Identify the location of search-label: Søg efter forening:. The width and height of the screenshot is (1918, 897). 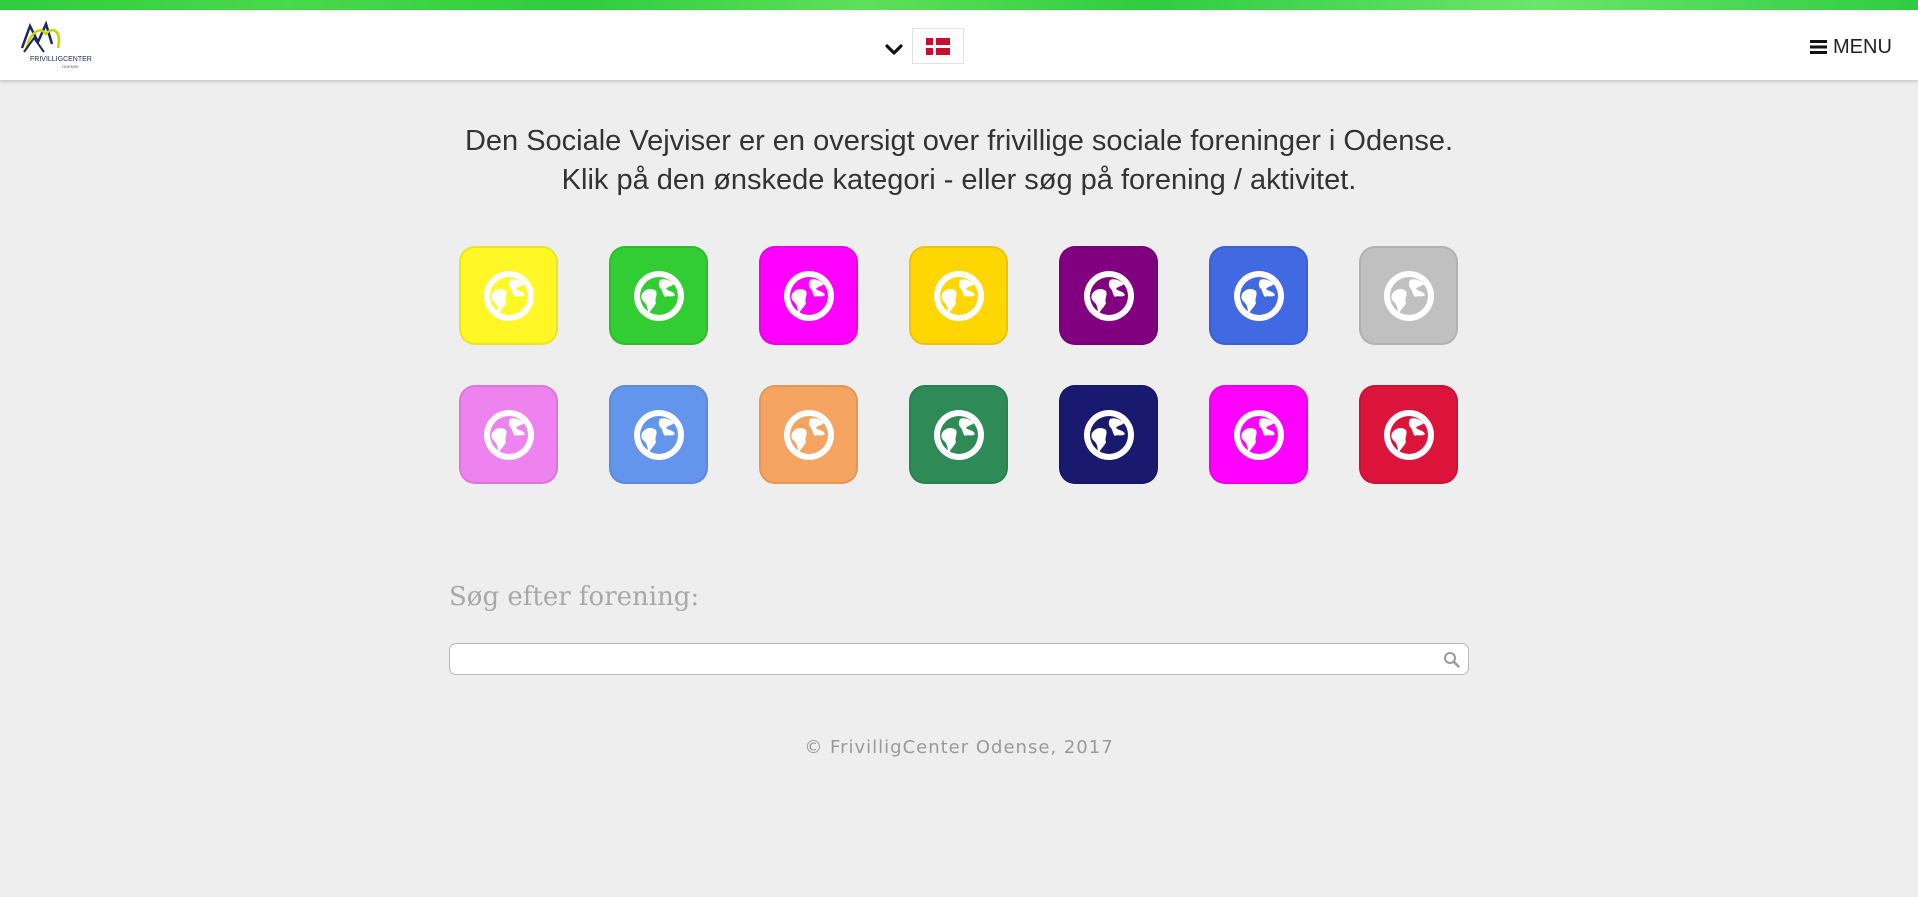
(574, 597).